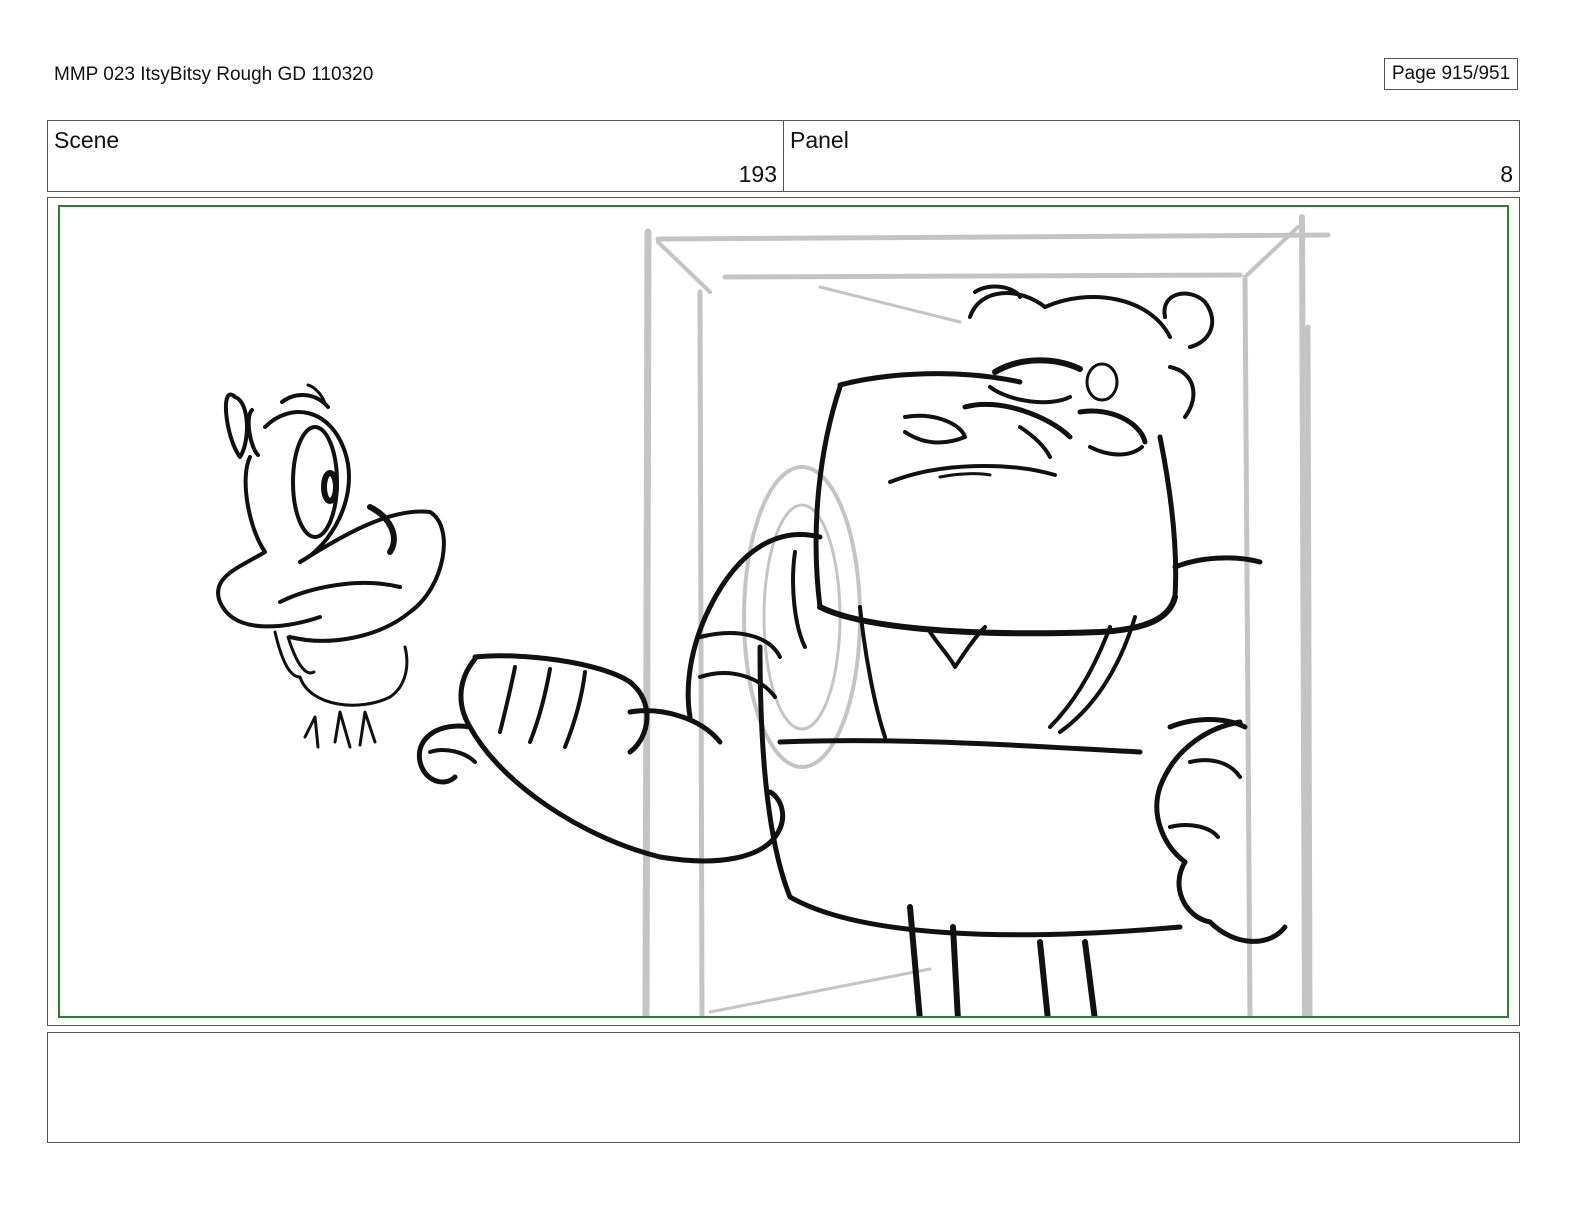 The image size is (1582, 1225). What do you see at coordinates (819, 140) in the screenshot?
I see `panel-label: Panel` at bounding box center [819, 140].